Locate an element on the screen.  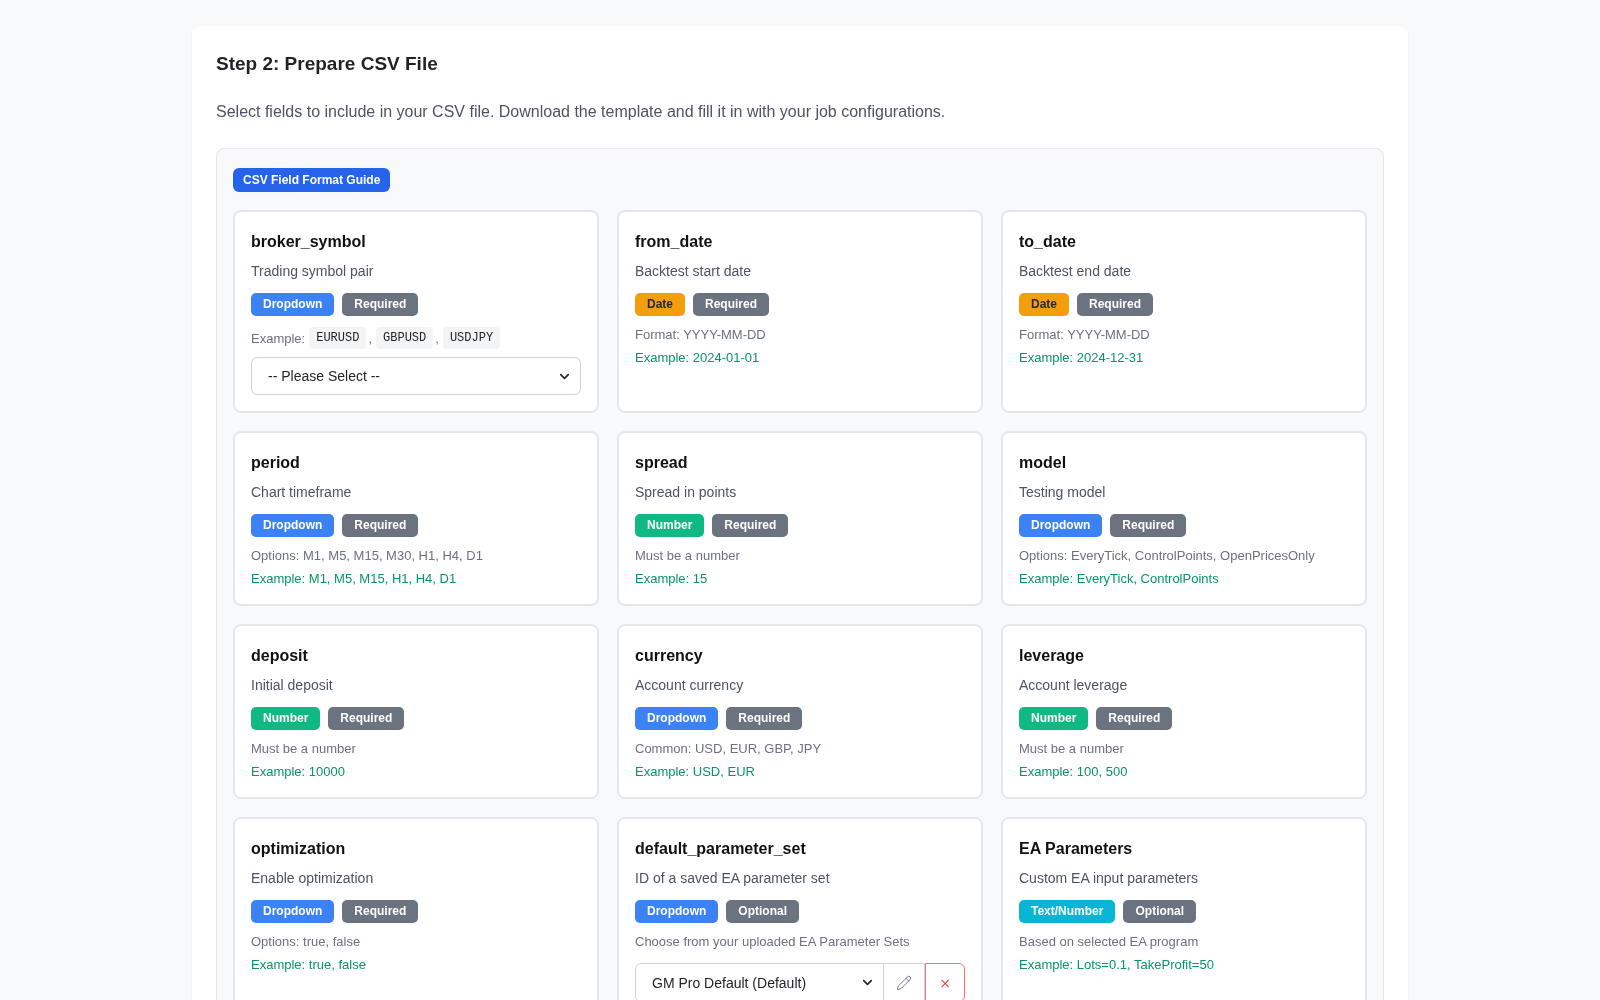
example-label: Example: is located at coordinates (278, 338).